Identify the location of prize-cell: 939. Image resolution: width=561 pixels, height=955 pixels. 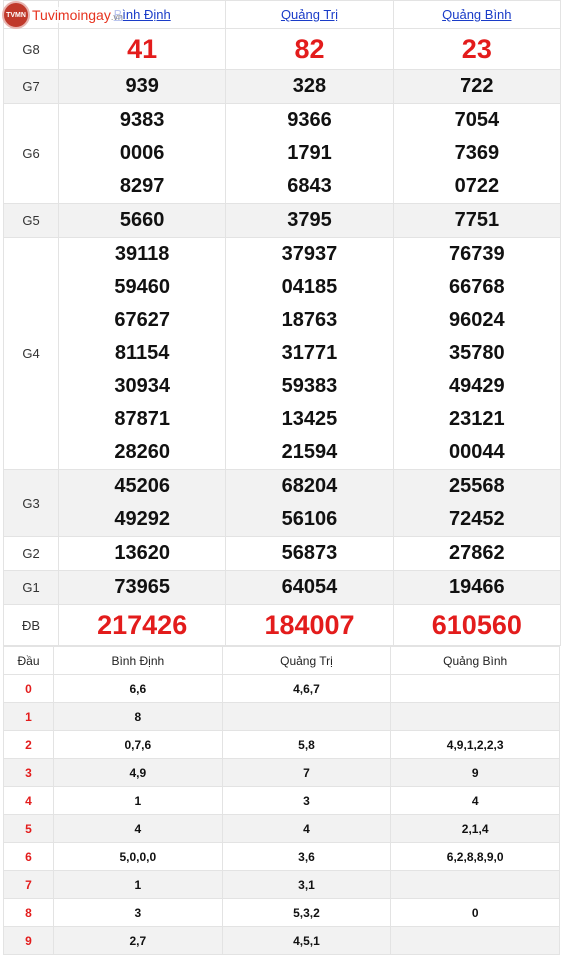
(142, 86).